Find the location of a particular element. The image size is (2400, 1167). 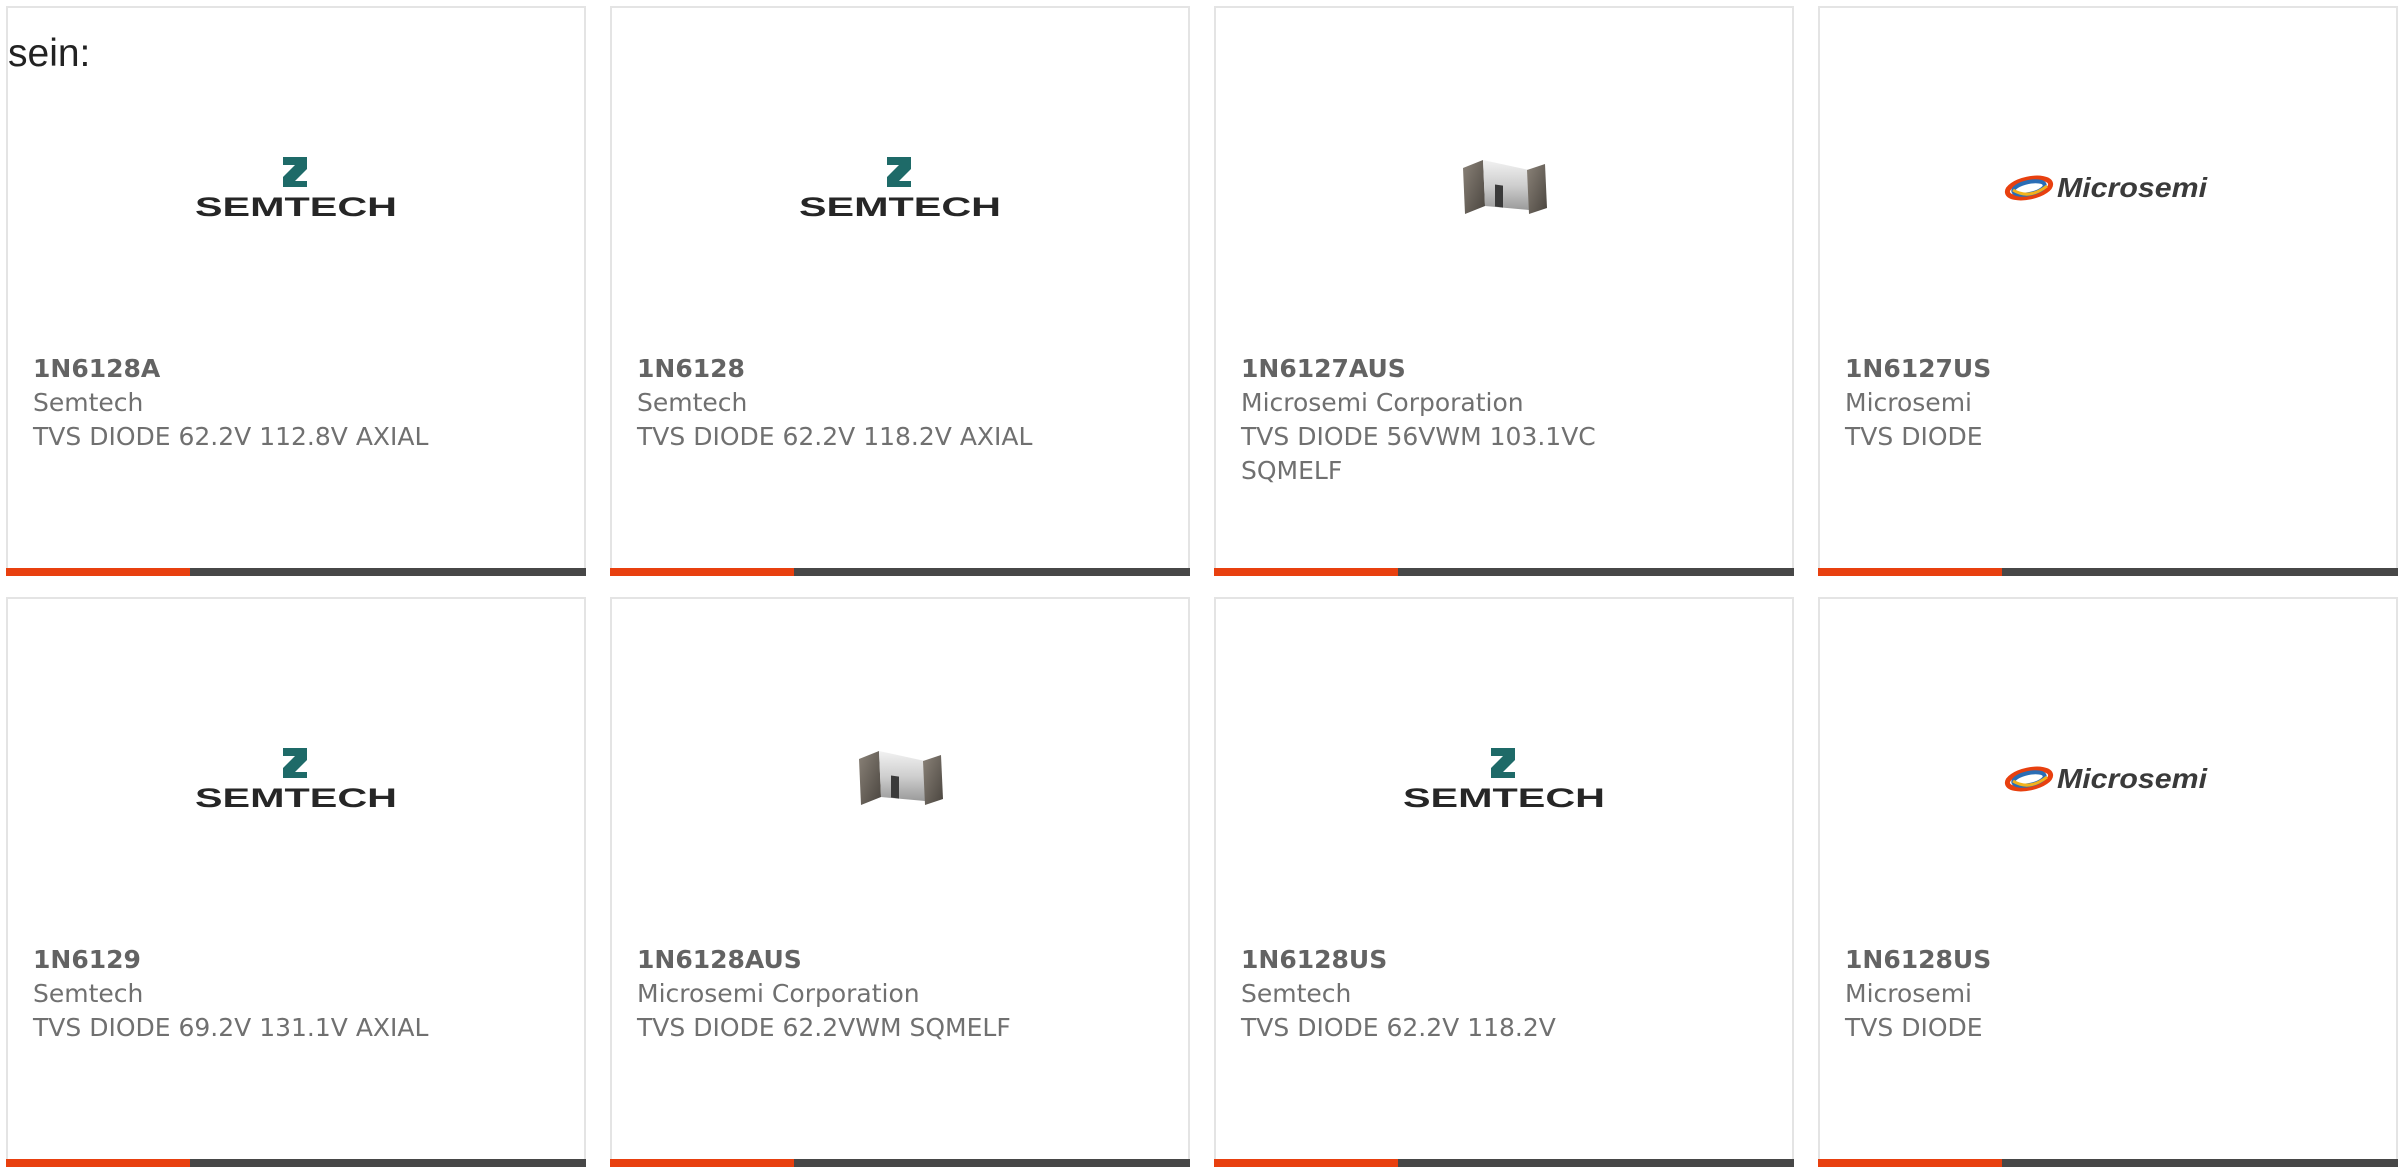

product-card: Microsemi 1N6127US Microsemi TVS DIODE is located at coordinates (2108, 291).